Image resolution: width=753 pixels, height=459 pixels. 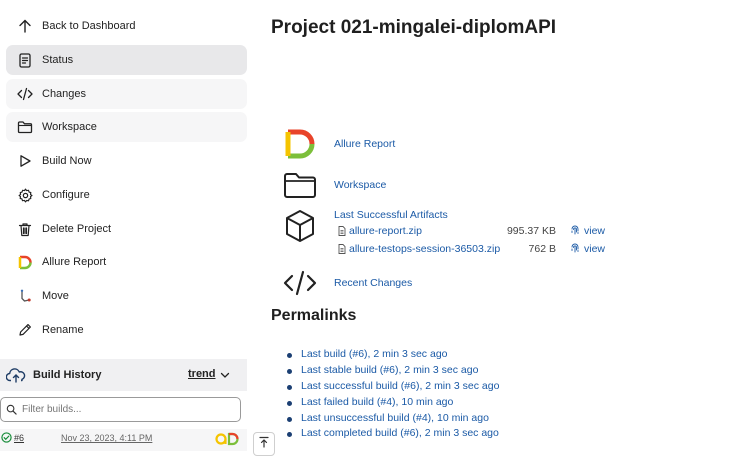 I want to click on package-icon, so click(x=300, y=228).